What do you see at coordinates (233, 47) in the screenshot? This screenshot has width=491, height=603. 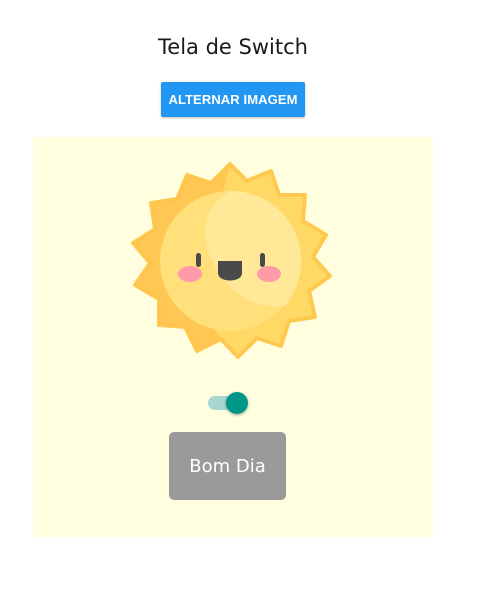 I see `page-title: Tela de Switch` at bounding box center [233, 47].